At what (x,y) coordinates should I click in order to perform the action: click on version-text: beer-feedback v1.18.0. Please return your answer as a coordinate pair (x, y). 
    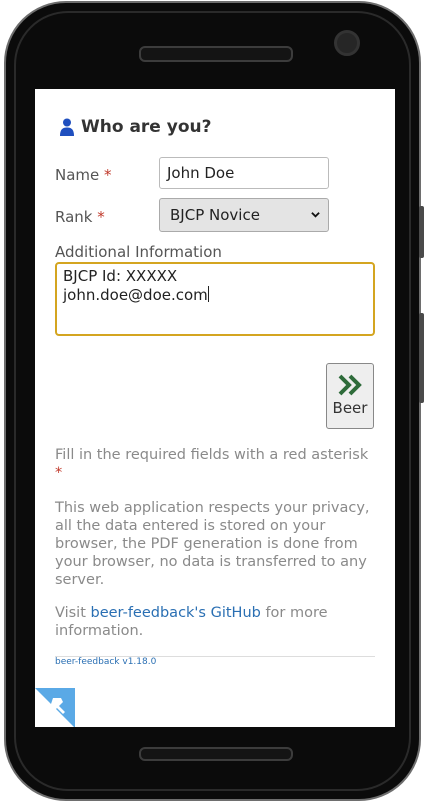
    Looking at the image, I should click on (106, 662).